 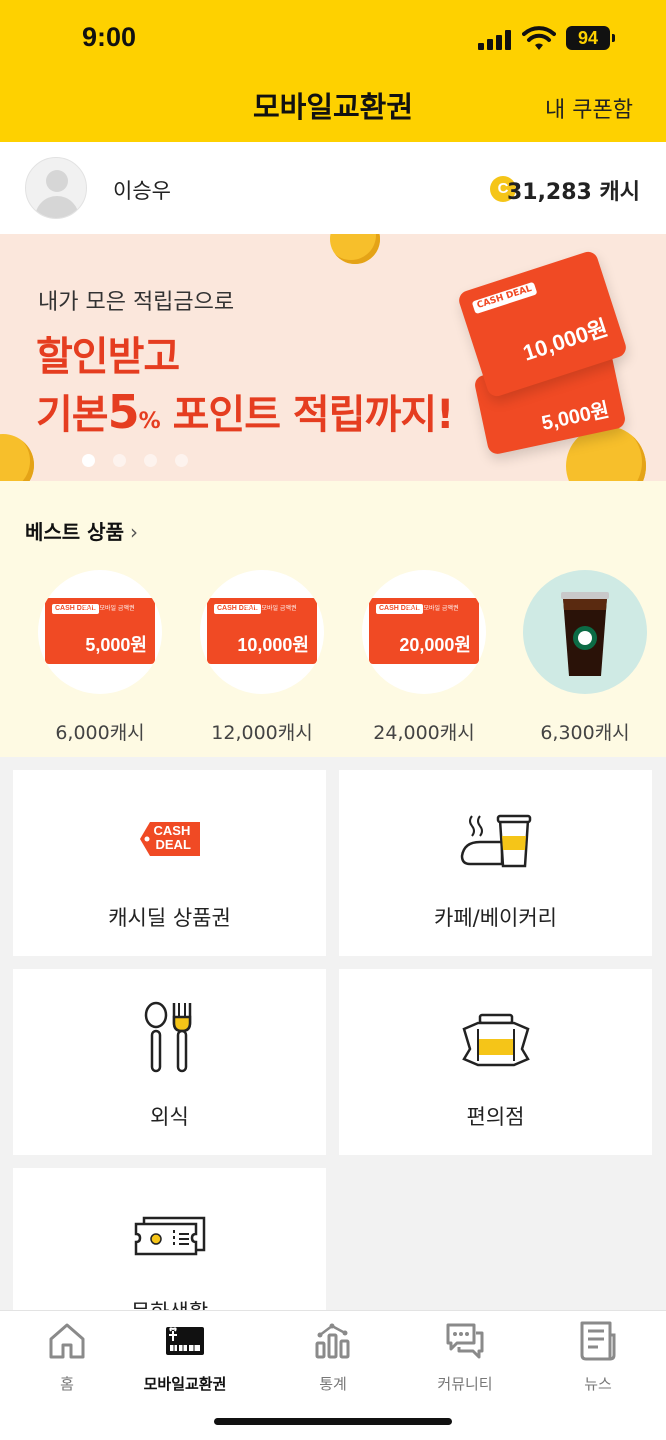 I want to click on banner-headline-number: 5, so click(x=123, y=412).